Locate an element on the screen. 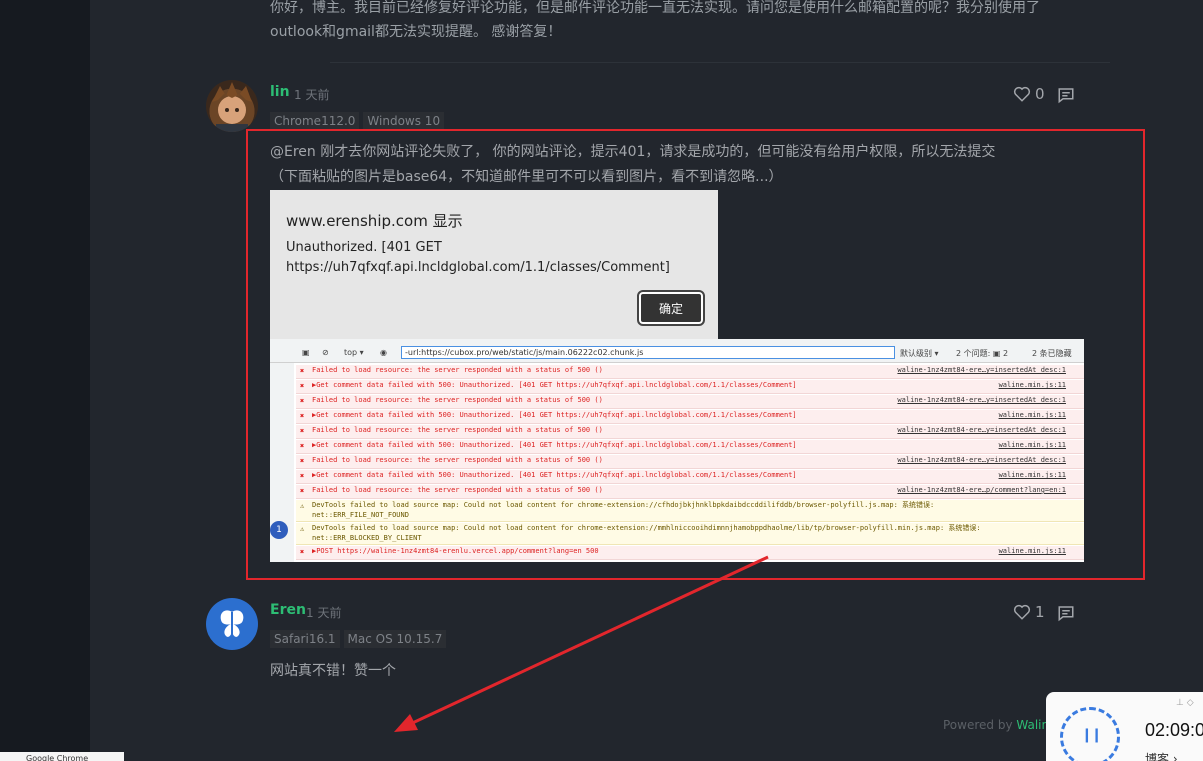 The width and height of the screenshot is (1203, 761). comment-nick: lin is located at coordinates (280, 92).